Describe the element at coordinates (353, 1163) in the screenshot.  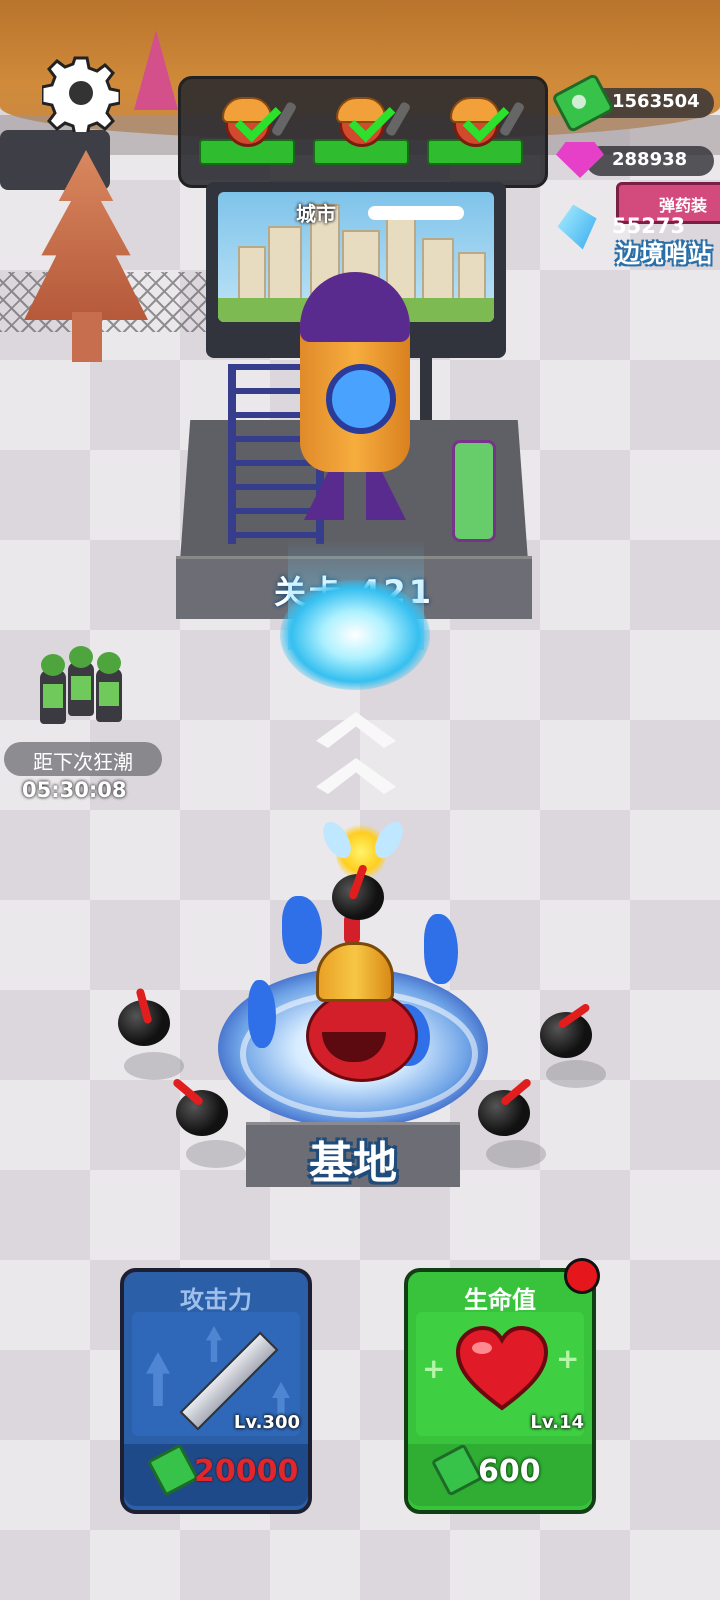
I see `base-label: 基地` at that location.